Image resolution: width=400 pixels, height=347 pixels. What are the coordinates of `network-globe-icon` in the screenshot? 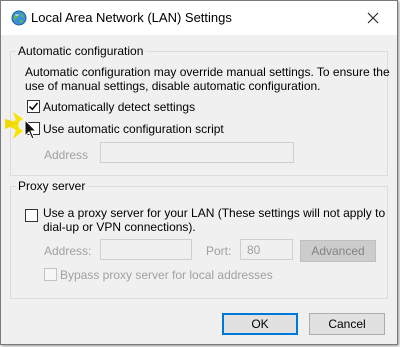 It's located at (19, 18).